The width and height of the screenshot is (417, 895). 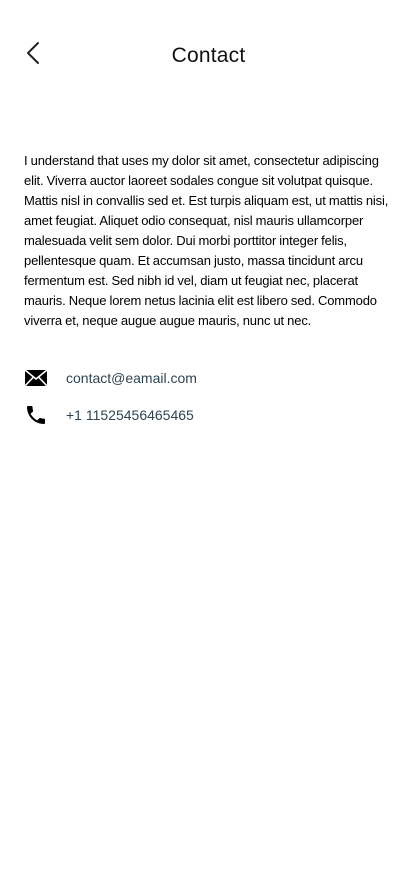 I want to click on email-contact: contact@eamail.com, so click(x=110, y=378).